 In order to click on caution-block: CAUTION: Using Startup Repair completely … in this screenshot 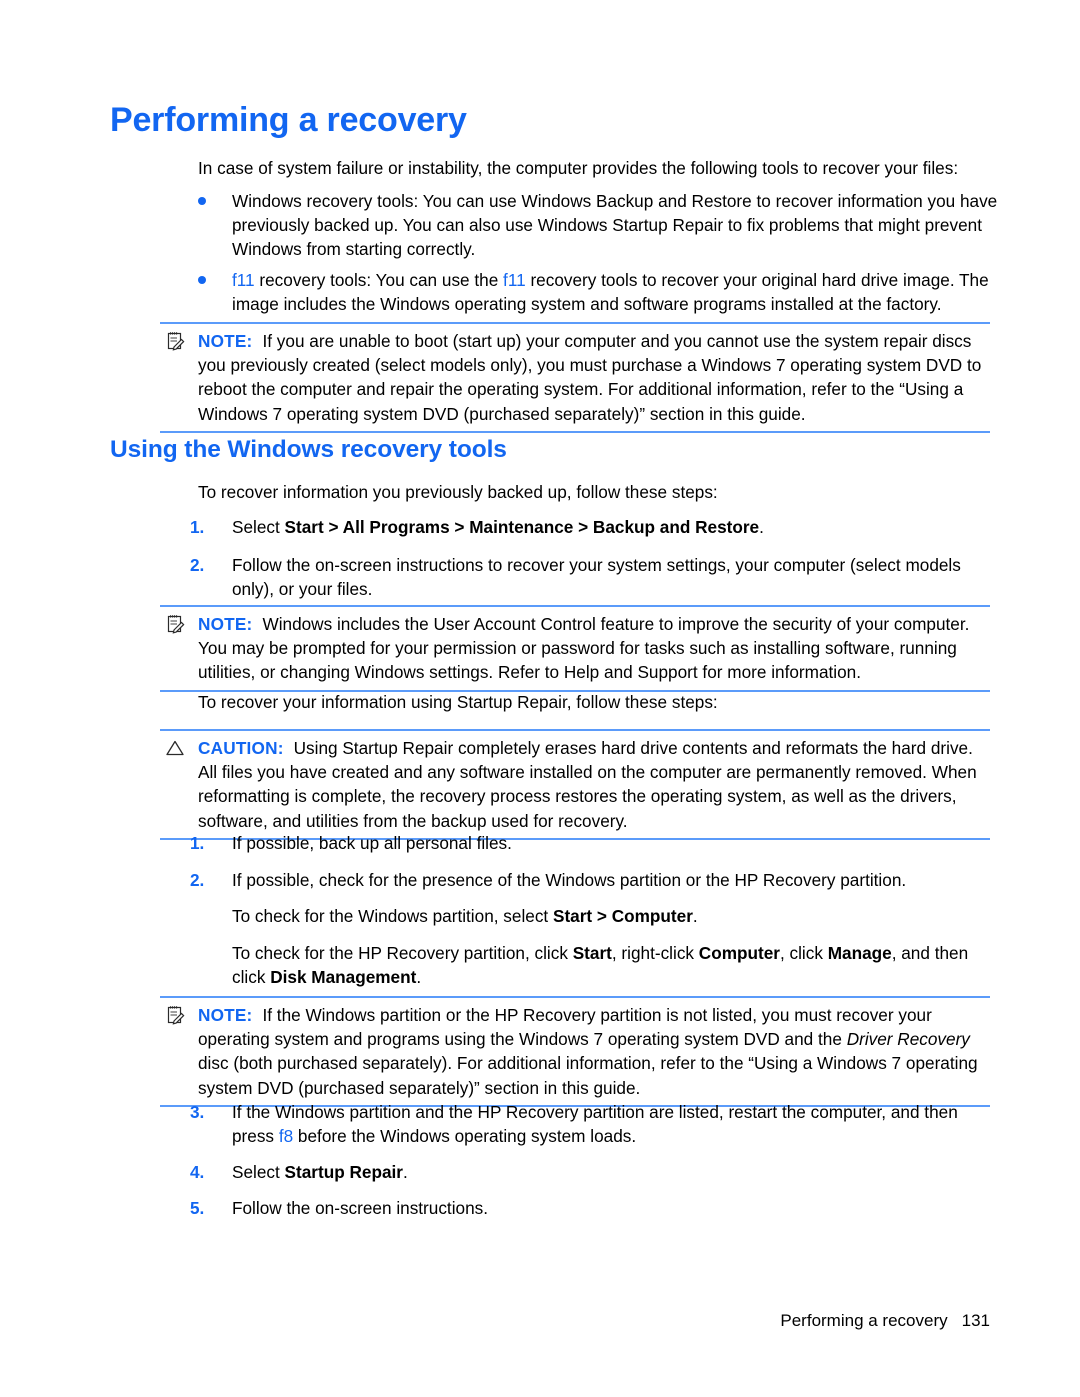, I will do `click(575, 784)`.